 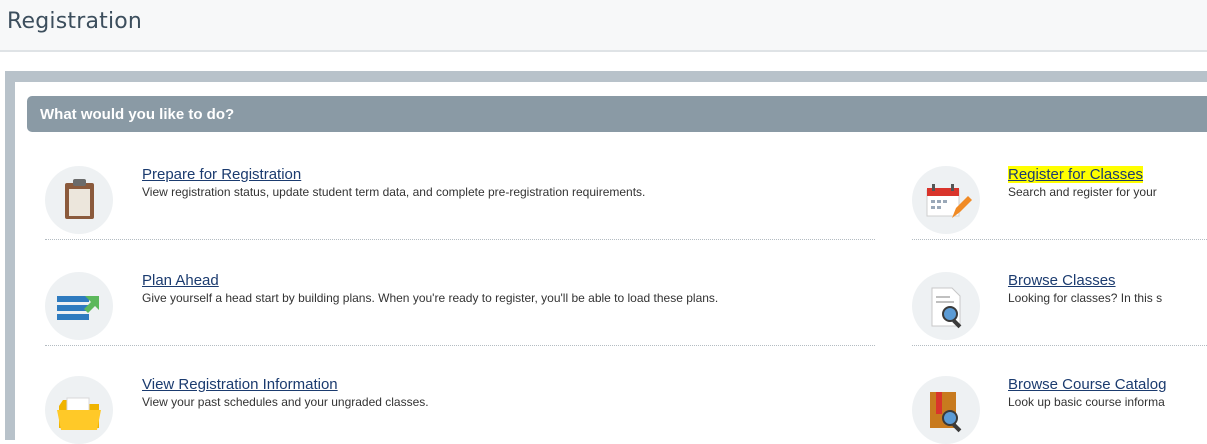 What do you see at coordinates (1062, 280) in the screenshot?
I see `browse-classes-link: Browse Classes` at bounding box center [1062, 280].